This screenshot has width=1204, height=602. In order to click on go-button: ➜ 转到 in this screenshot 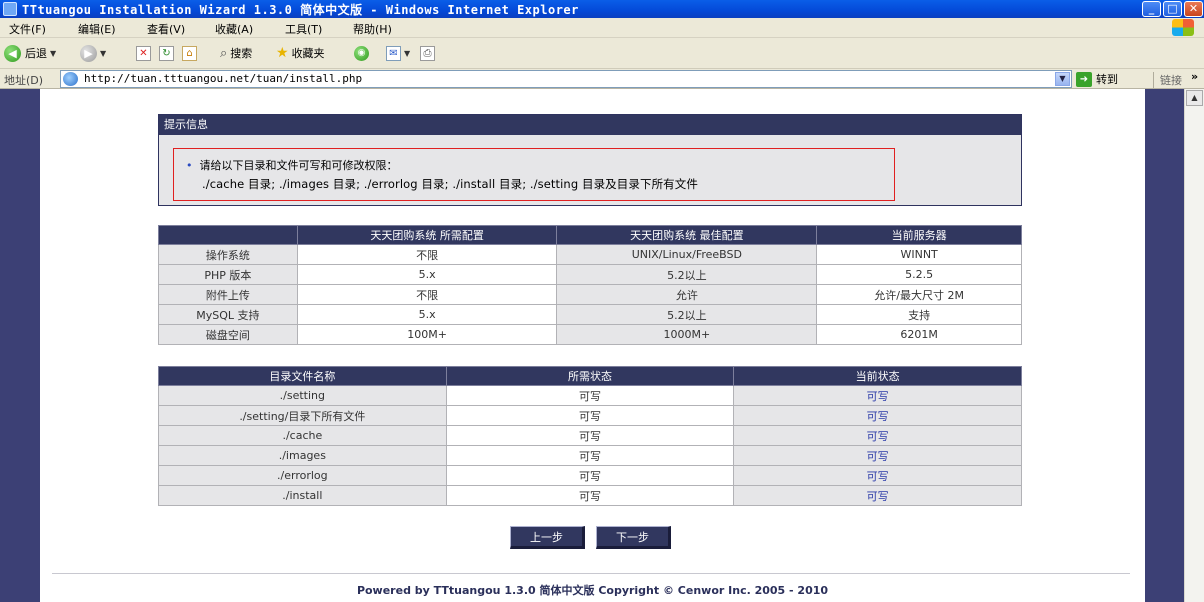, I will do `click(1097, 79)`.